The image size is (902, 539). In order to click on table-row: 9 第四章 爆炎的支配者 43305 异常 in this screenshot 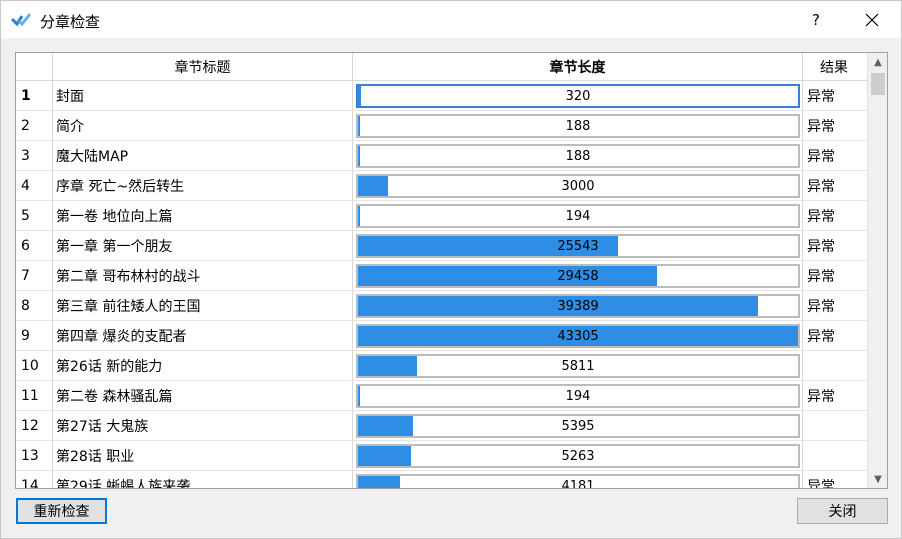, I will do `click(441, 336)`.